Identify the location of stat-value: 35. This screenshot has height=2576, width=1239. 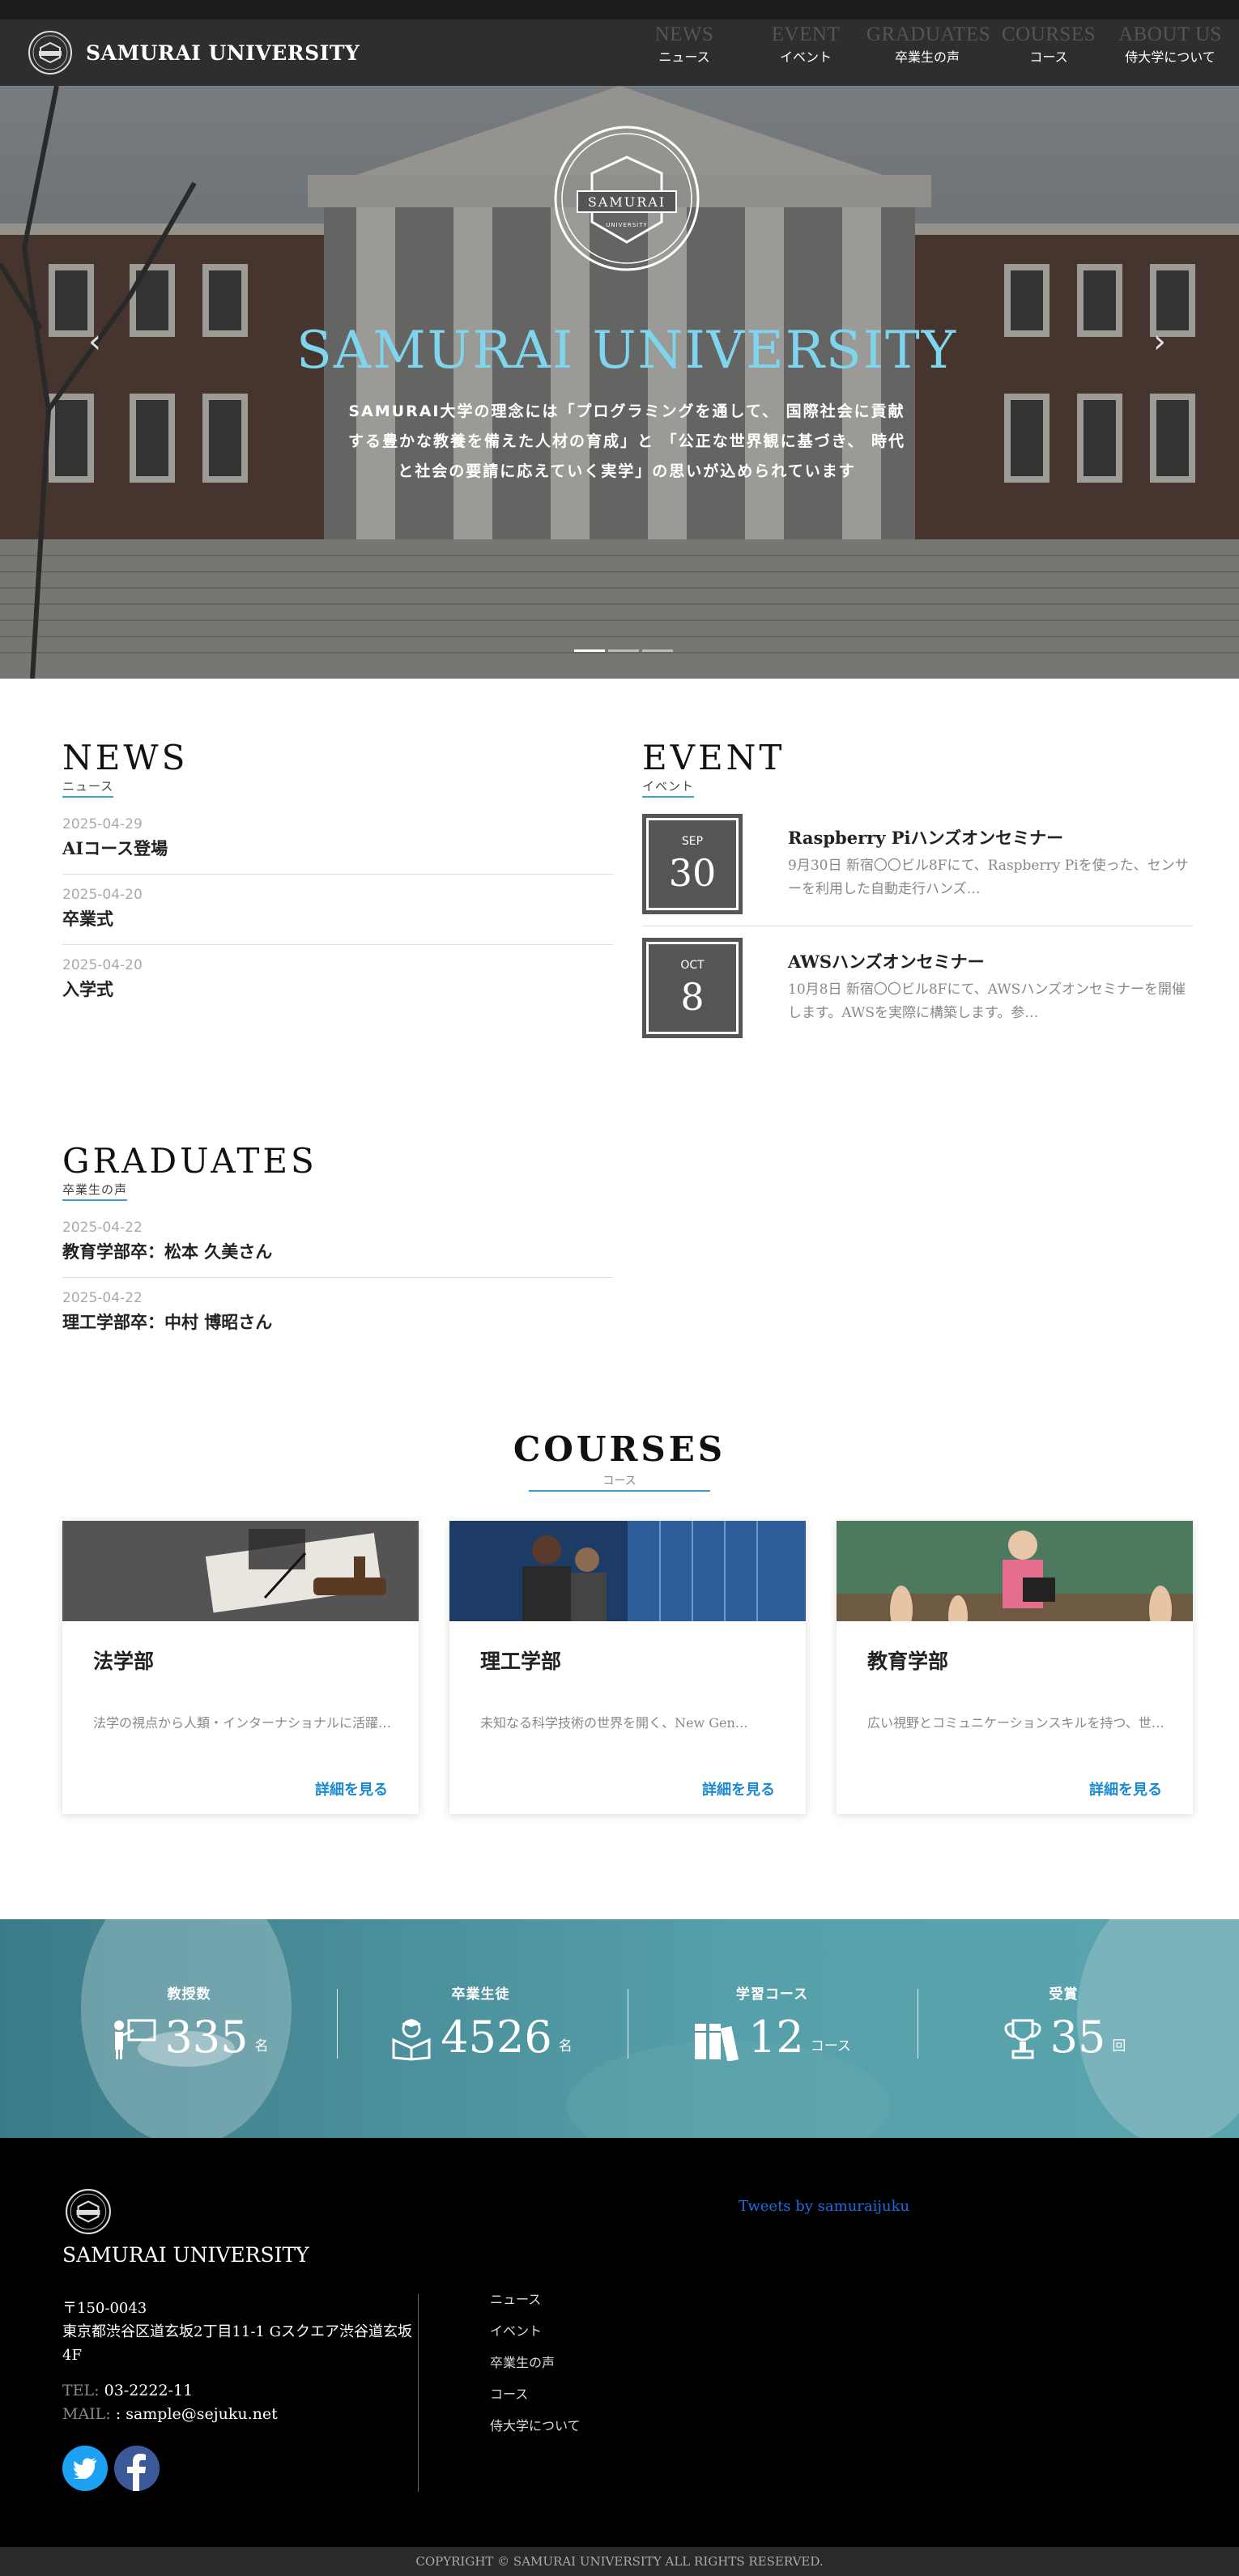
(1078, 2037).